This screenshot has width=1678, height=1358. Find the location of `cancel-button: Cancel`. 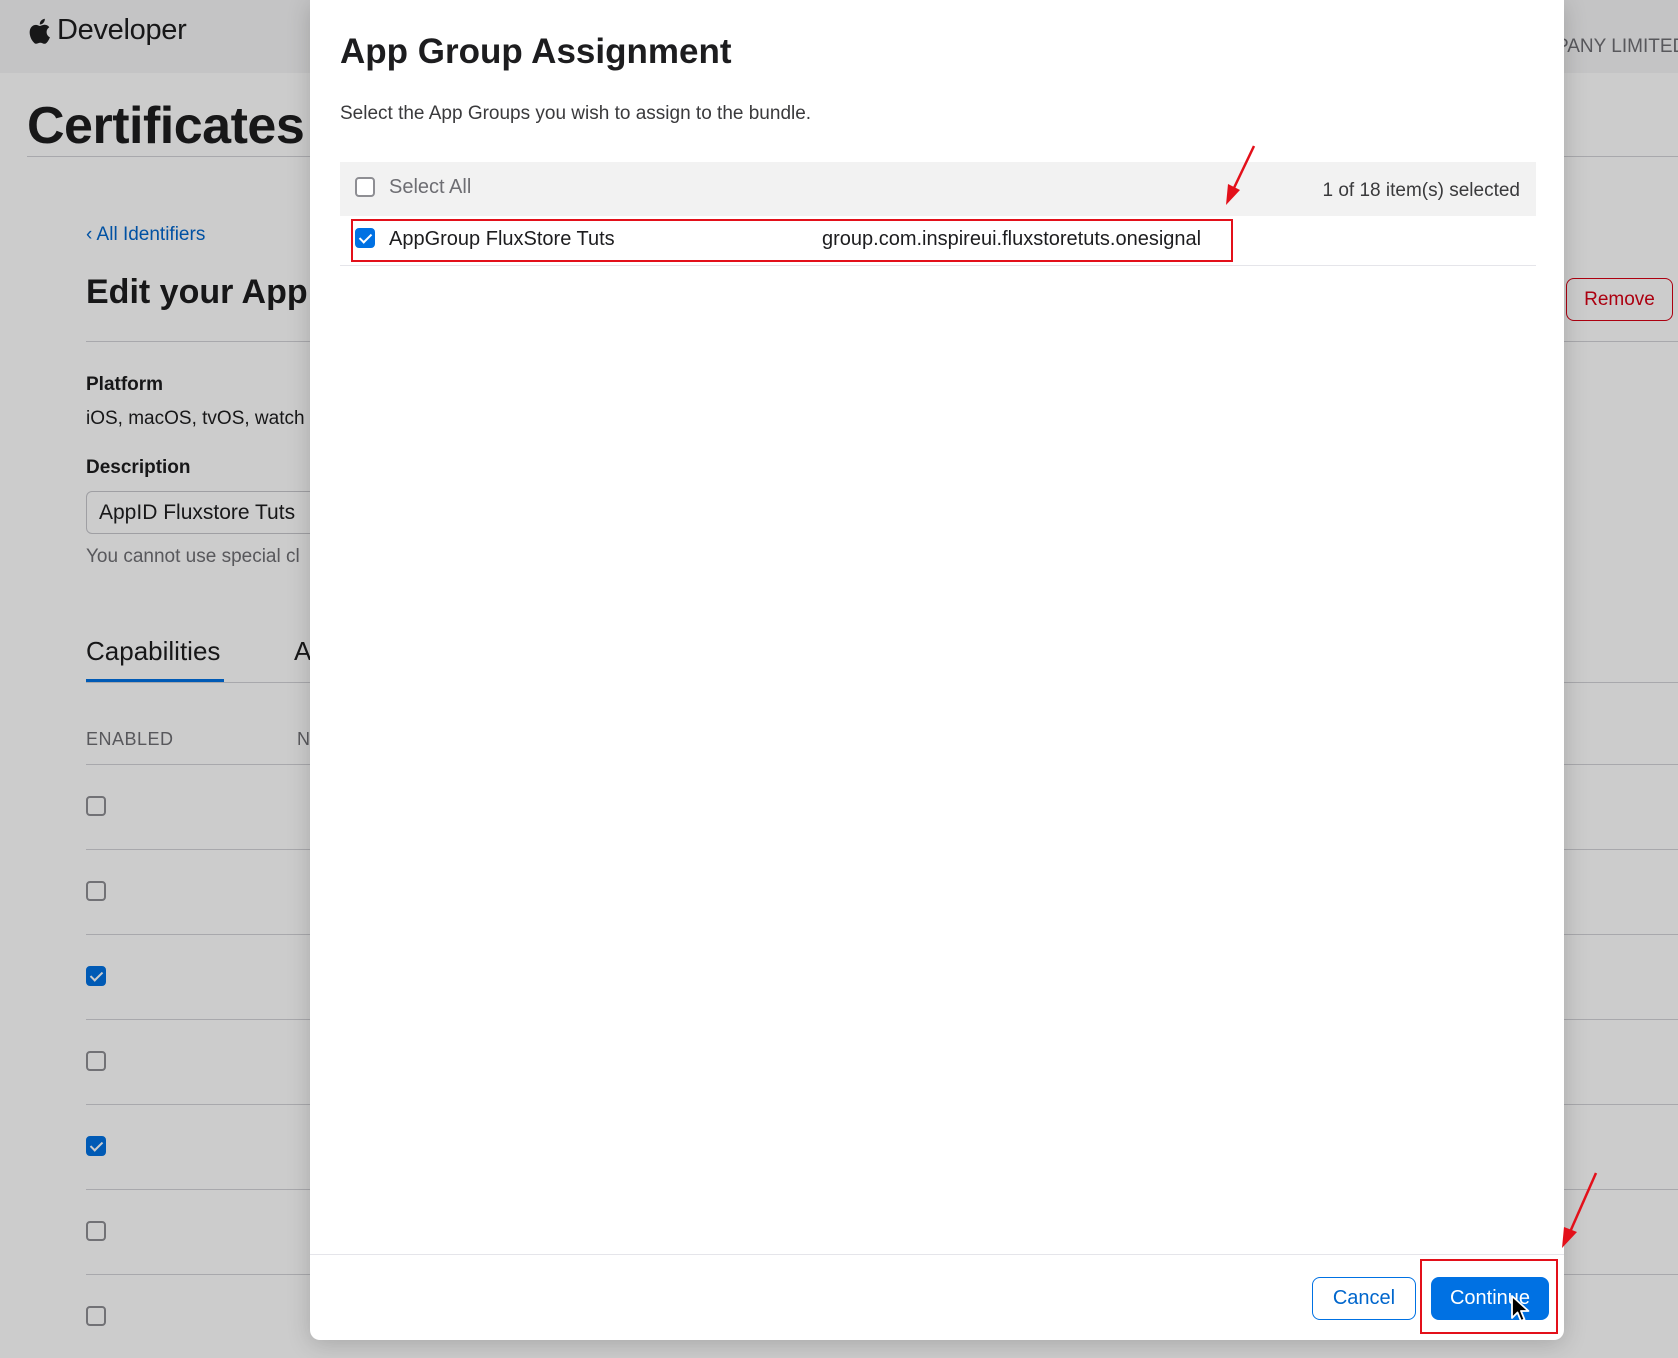

cancel-button: Cancel is located at coordinates (1364, 1298).